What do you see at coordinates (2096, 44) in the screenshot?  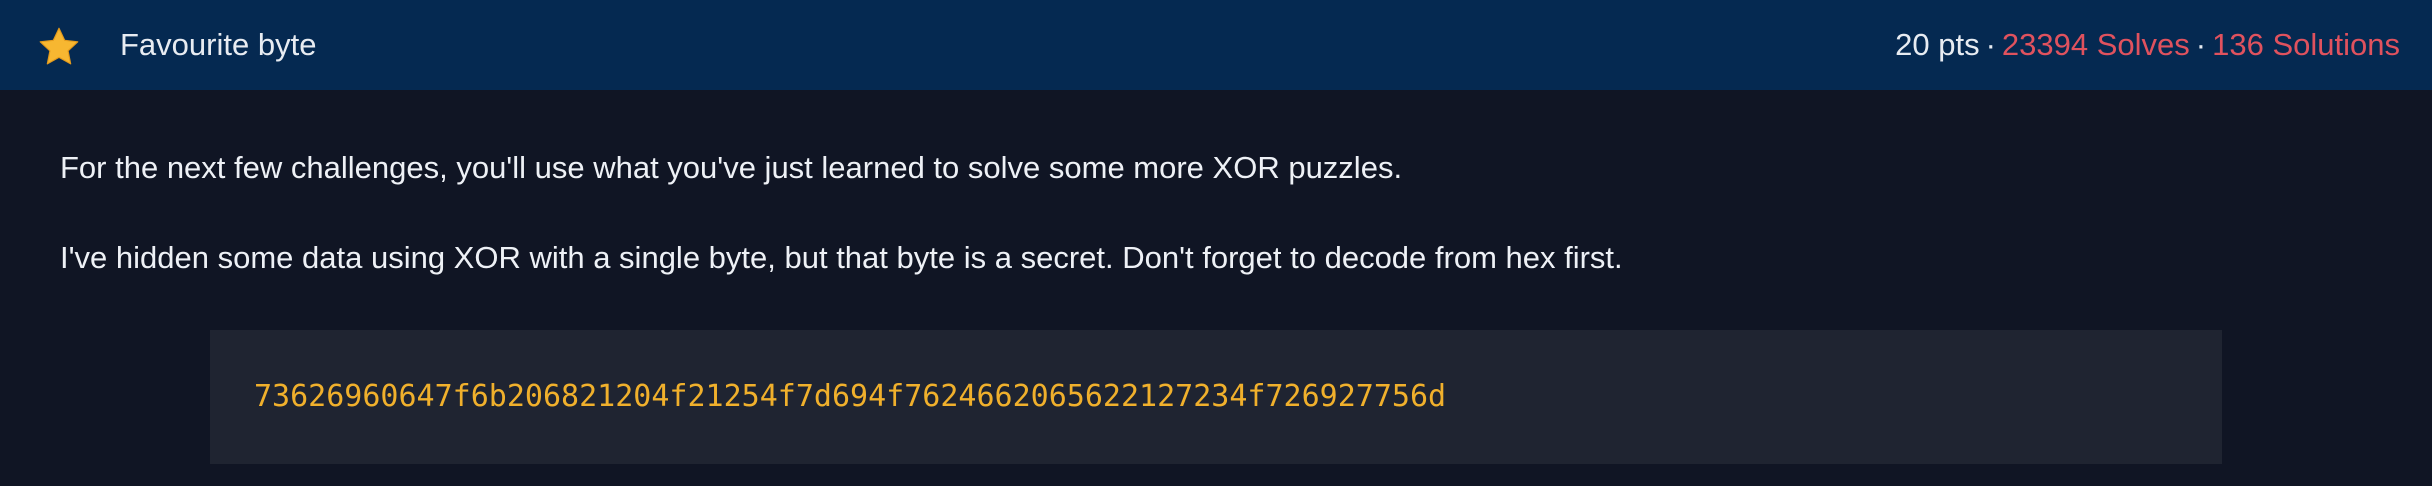 I see `solves-link: 23394 Solves` at bounding box center [2096, 44].